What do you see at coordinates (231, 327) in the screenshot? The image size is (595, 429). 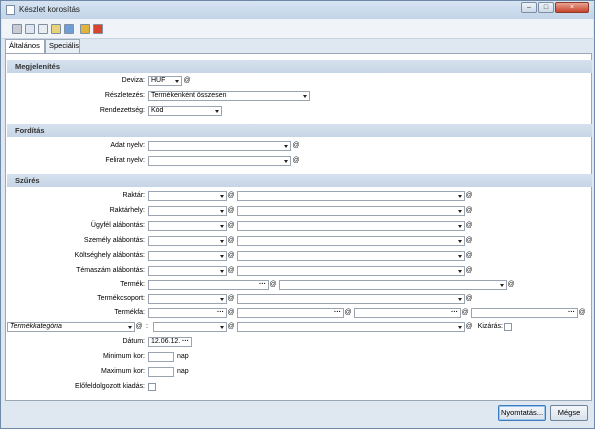 I see `category-value-at-icon: @` at bounding box center [231, 327].